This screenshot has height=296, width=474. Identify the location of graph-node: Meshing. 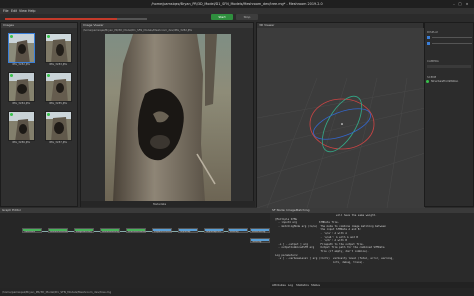
(238, 230).